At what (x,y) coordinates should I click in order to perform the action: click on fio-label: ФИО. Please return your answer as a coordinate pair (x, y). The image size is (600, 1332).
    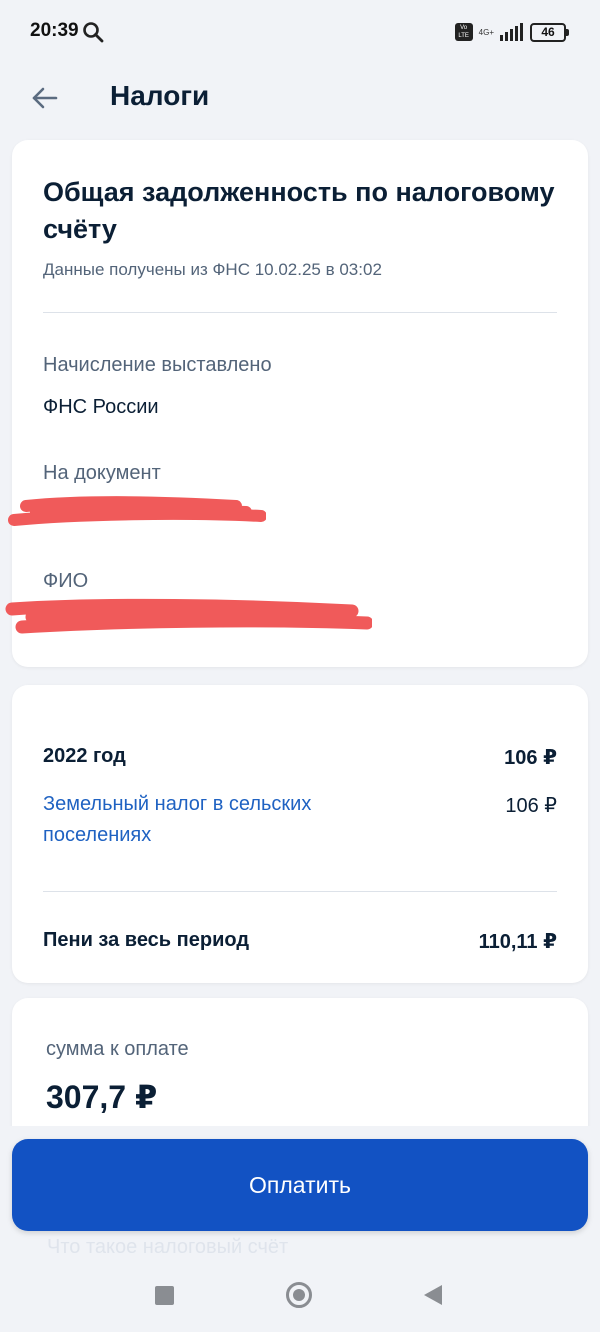
    Looking at the image, I should click on (66, 581).